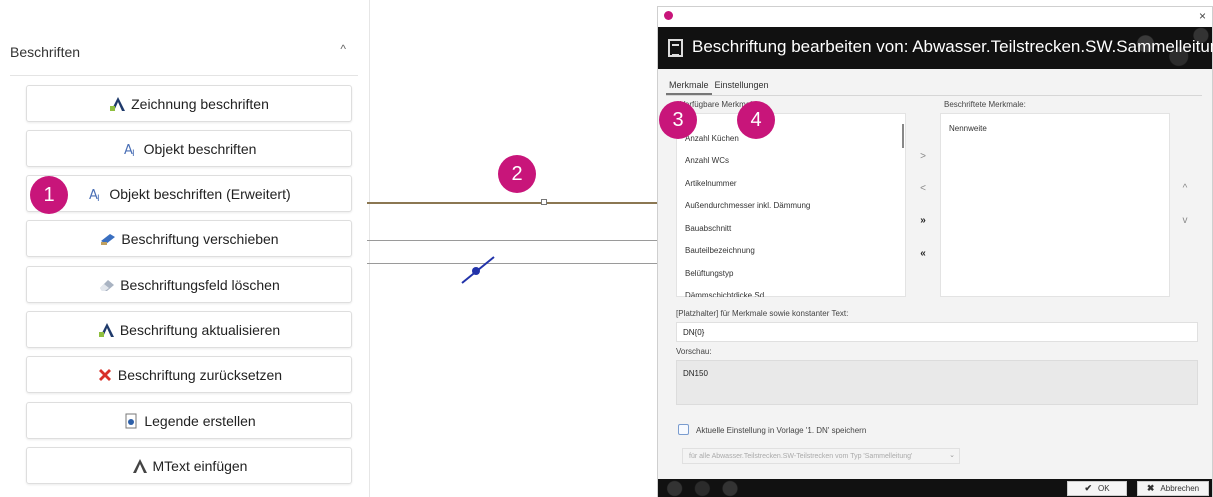 Image resolution: width=1213 pixels, height=497 pixels. Describe the element at coordinates (711, 183) in the screenshot. I see `list-item: Artikelnummer` at that location.